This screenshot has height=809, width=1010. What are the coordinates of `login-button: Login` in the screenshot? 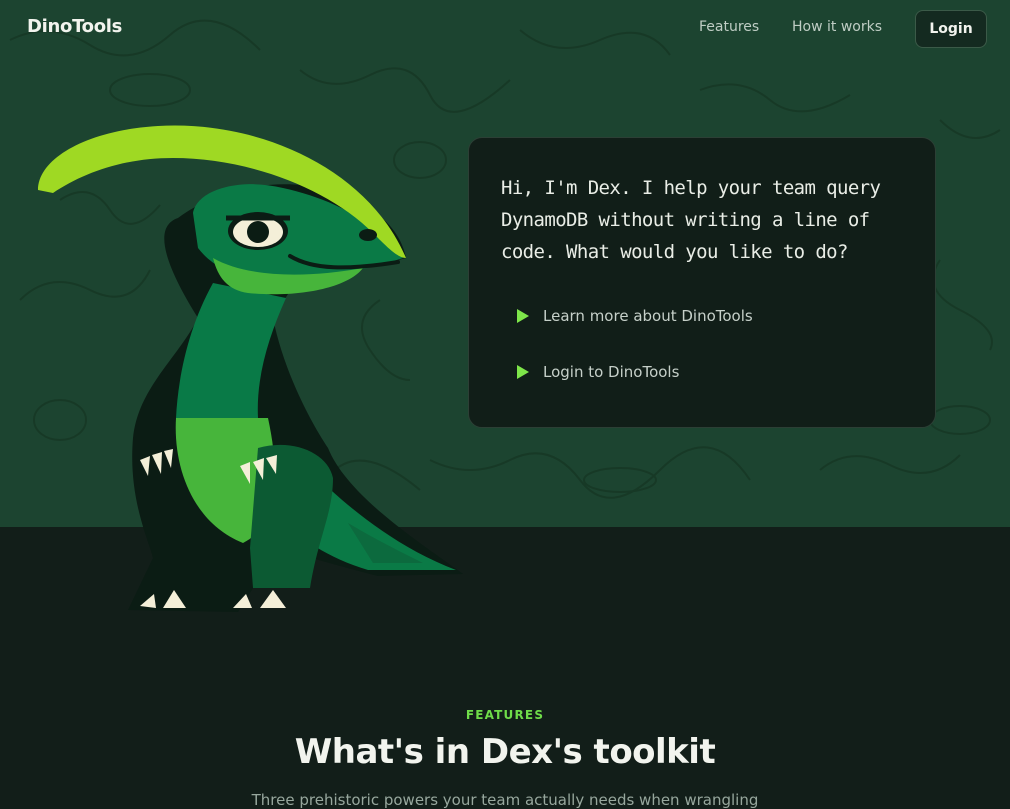 It's located at (951, 29).